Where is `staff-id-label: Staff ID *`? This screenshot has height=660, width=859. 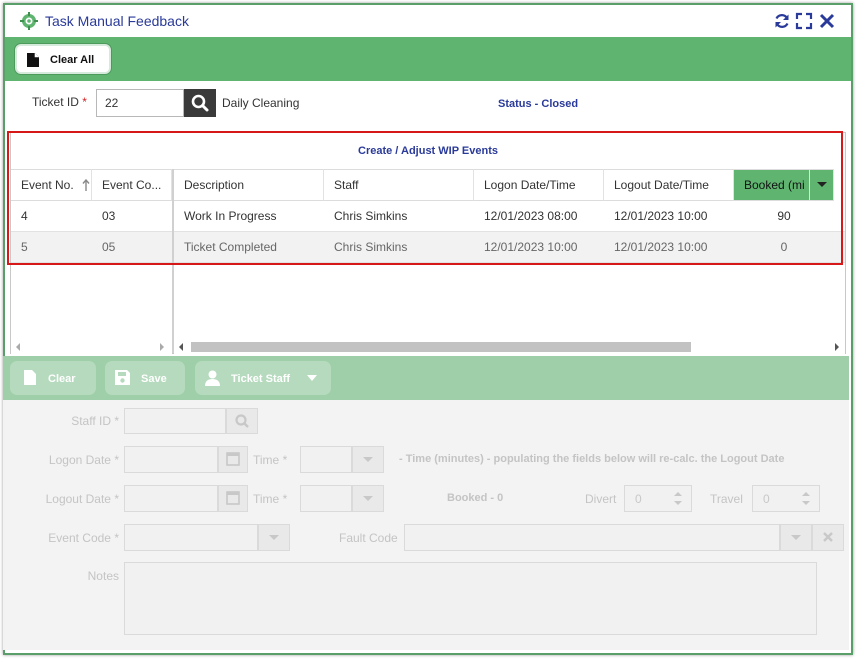 staff-id-label: Staff ID * is located at coordinates (95, 421).